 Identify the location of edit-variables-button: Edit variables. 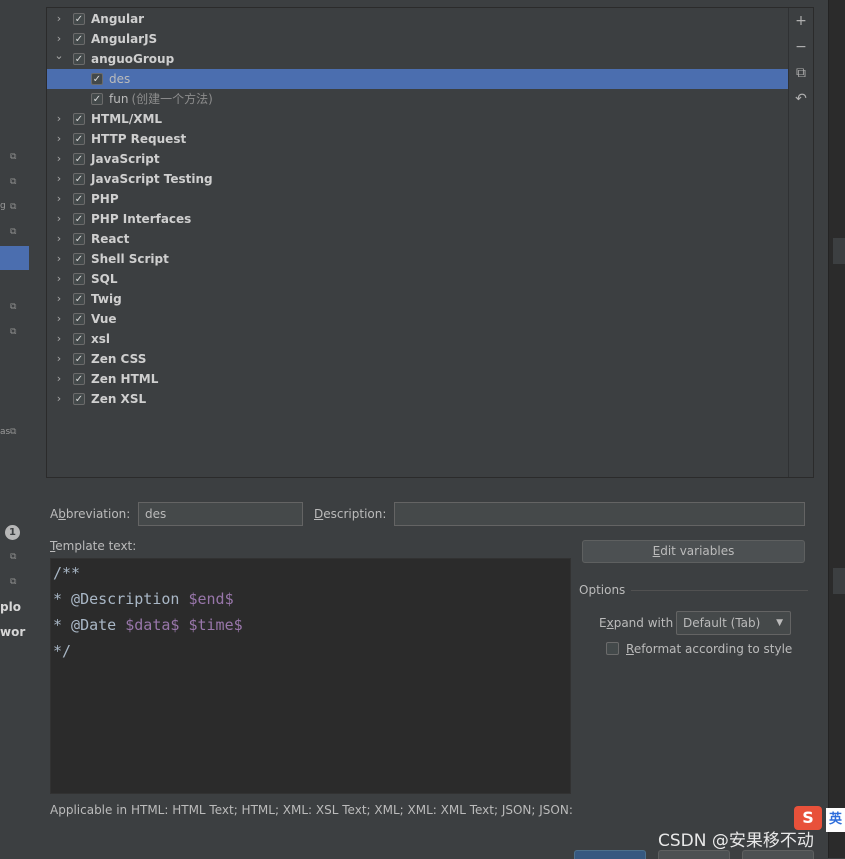
(693, 551).